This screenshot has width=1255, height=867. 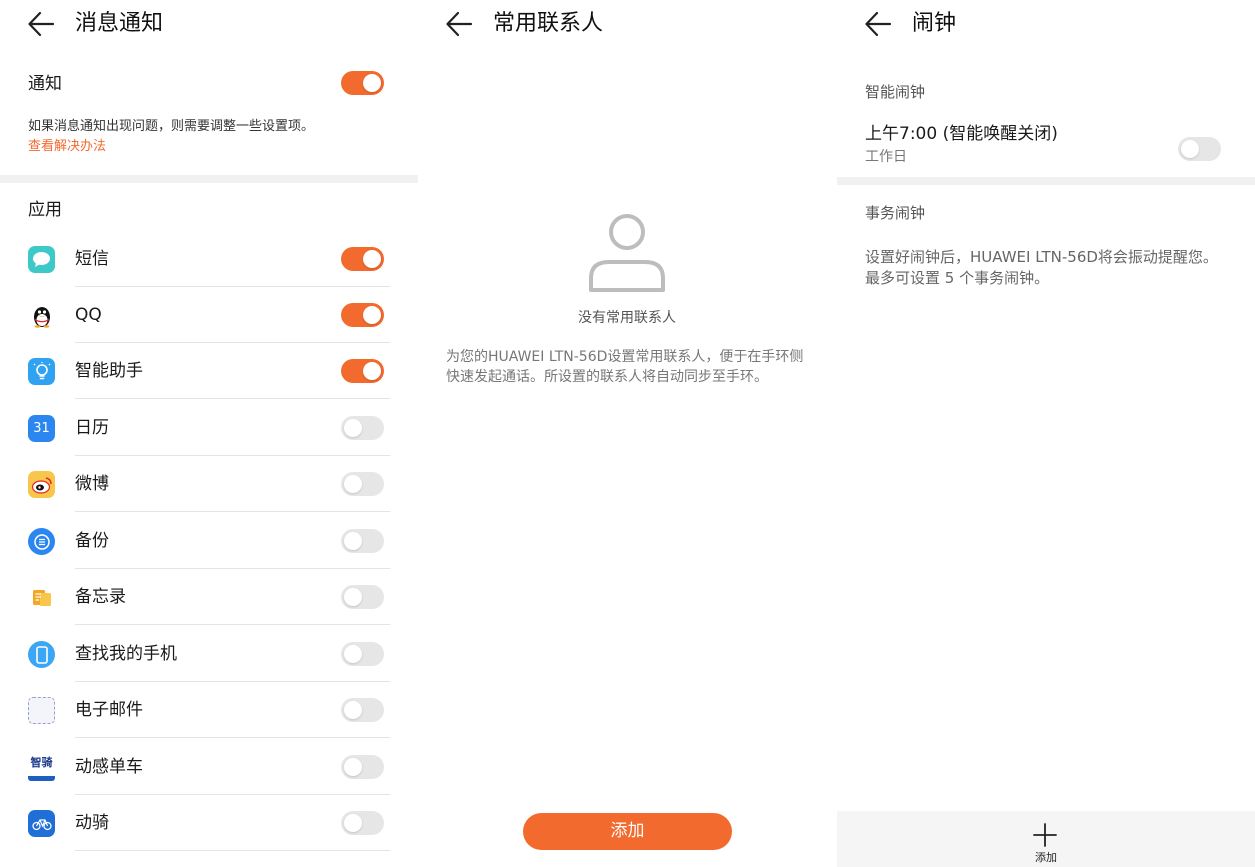 I want to click on app-toggle-memo, so click(x=362, y=597).